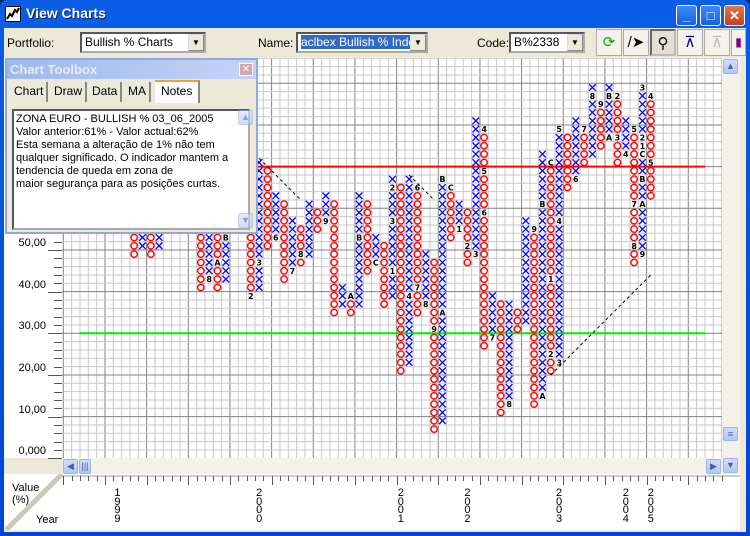 This screenshot has height=536, width=750. I want to click on scroll-right-icon: ▶, so click(713, 466).